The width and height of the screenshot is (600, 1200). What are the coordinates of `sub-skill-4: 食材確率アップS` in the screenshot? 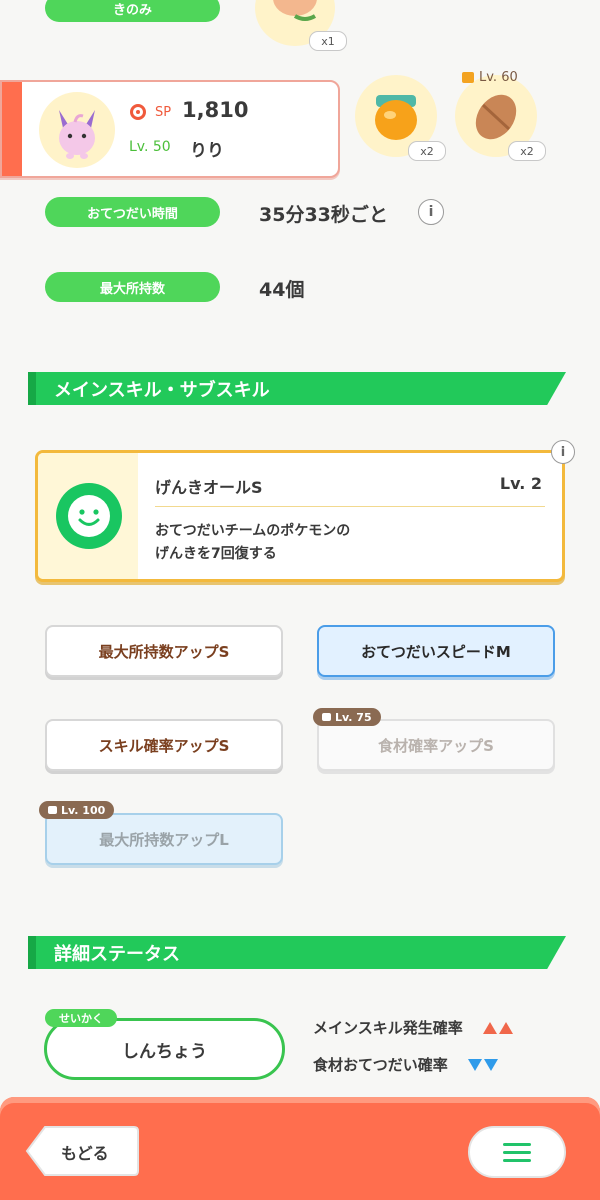 It's located at (436, 745).